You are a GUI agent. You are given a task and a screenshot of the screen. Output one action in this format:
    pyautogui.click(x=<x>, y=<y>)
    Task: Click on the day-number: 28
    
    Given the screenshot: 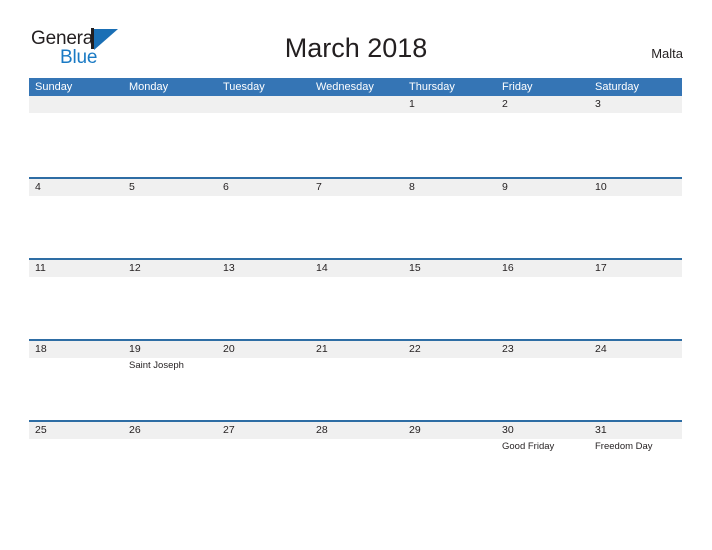 What is the action you would take?
    pyautogui.click(x=322, y=430)
    